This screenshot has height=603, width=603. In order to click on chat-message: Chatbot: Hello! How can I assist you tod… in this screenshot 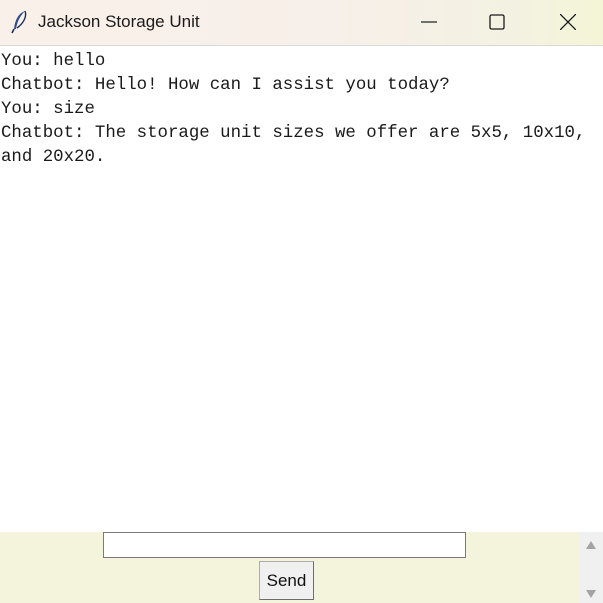, I will do `click(225, 85)`.